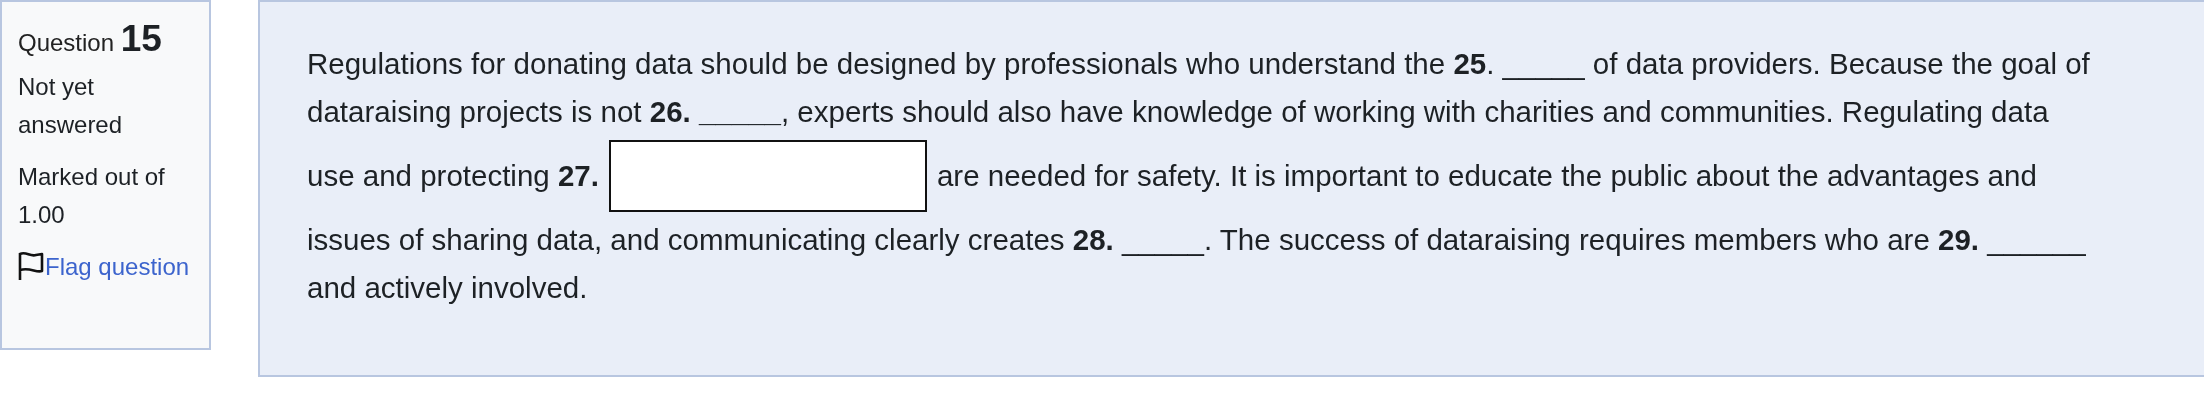  I want to click on question-status: Not yet answered, so click(71, 106).